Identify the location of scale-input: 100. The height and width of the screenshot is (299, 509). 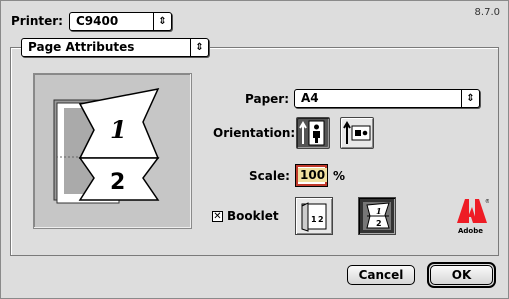
(311, 175).